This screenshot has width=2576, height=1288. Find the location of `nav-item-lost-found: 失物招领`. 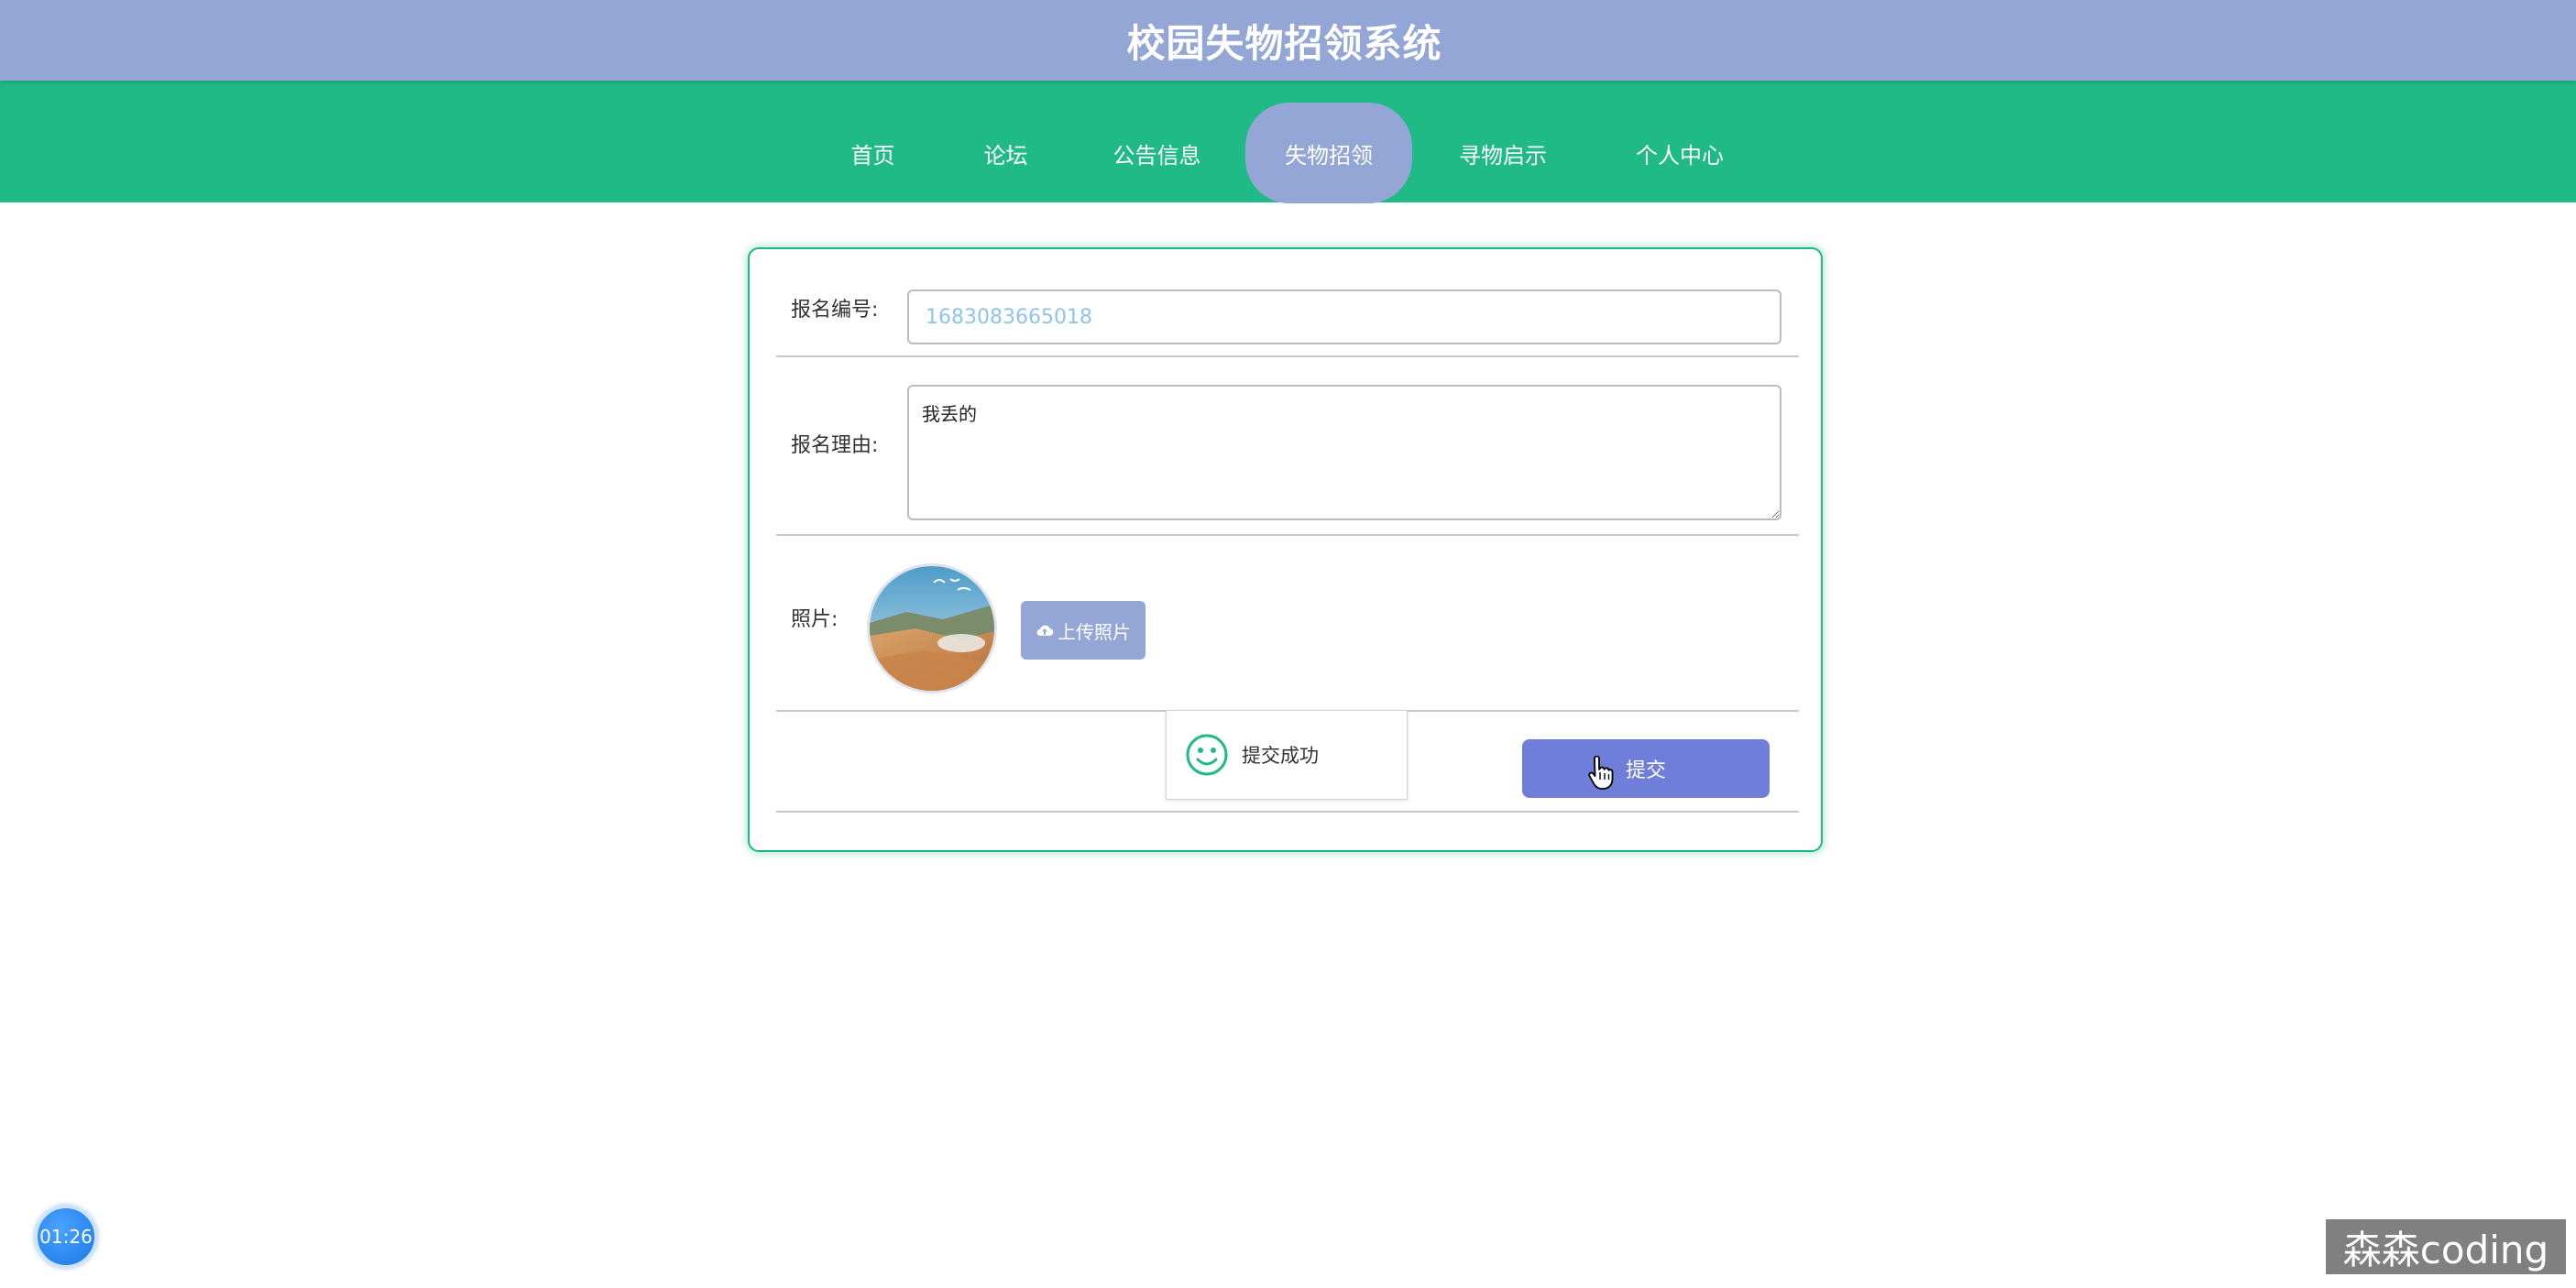

nav-item-lost-found: 失物招领 is located at coordinates (1328, 153).